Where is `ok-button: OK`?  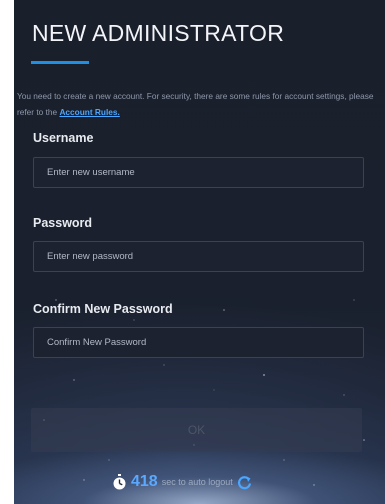
ok-button: OK is located at coordinates (196, 430).